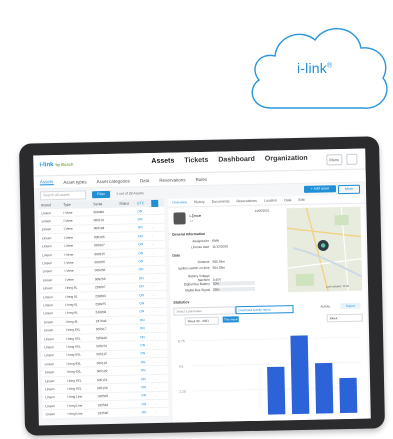 This screenshot has height=439, width=393. Describe the element at coordinates (202, 268) in the screenshot. I see `data-ignition: Ignition switch on time 604.58m` at that location.